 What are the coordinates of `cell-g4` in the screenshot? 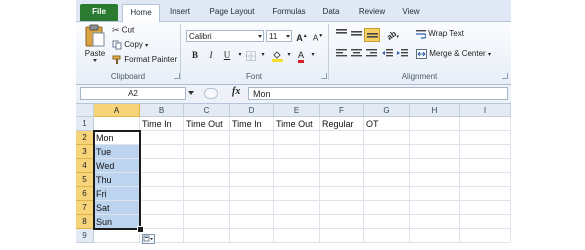 It's located at (387, 166).